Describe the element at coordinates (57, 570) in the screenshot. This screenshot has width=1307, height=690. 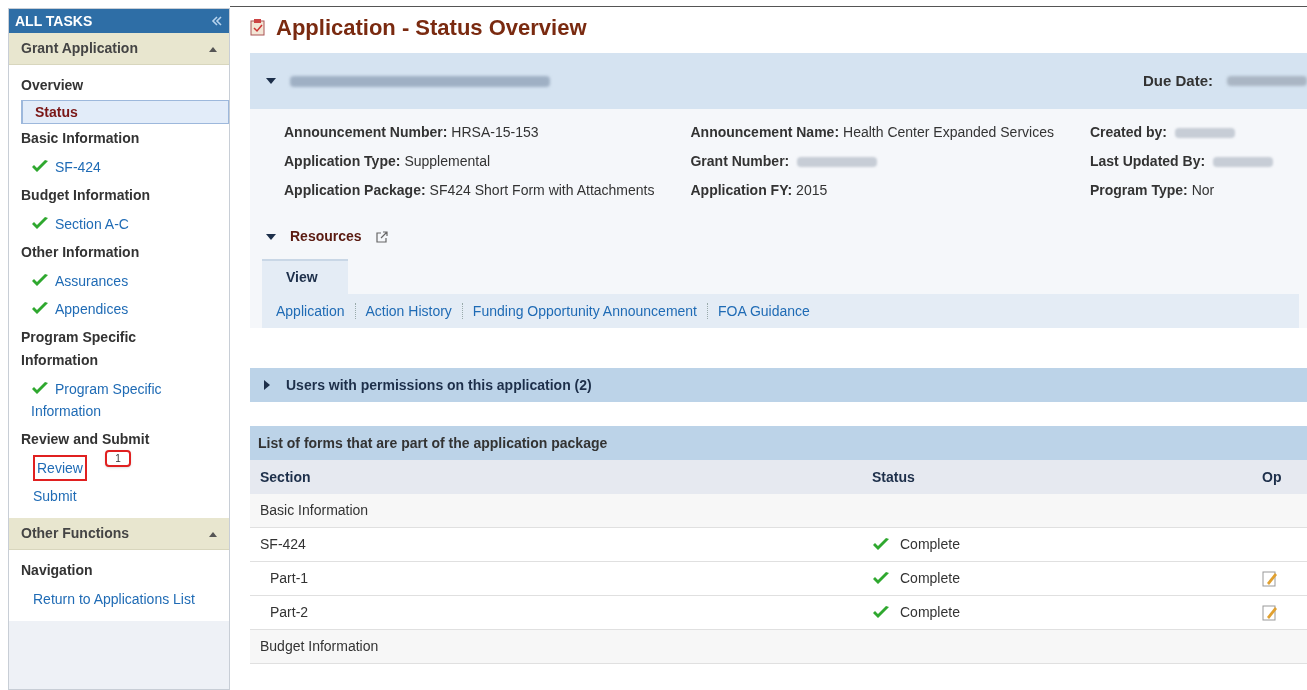
I see `section-title: Navigation` at that location.